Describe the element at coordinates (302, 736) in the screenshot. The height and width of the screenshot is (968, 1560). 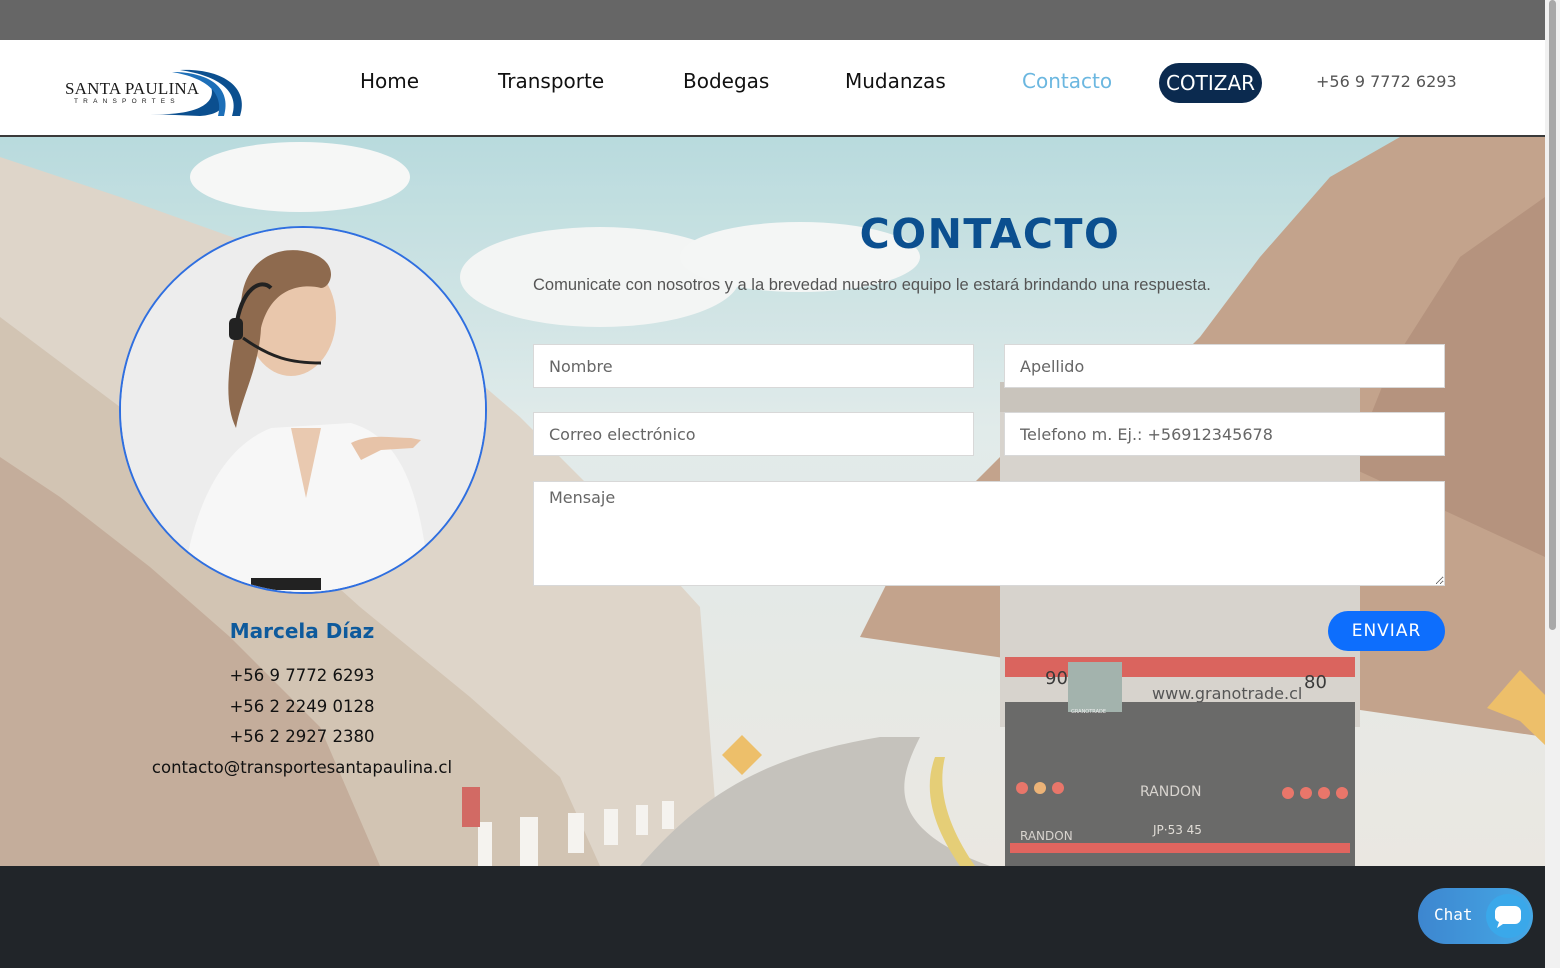
I see `agent-phone-3: +56 2 2927 2380` at that location.